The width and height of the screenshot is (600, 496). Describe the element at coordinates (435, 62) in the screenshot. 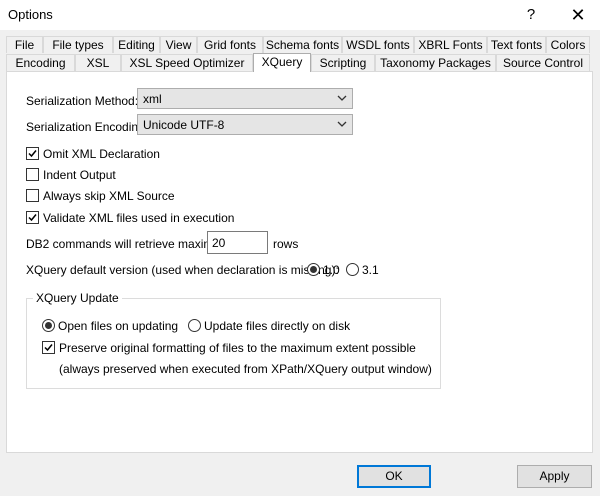

I see `tab-taxonomy-packages: Taxonomy Packages` at that location.